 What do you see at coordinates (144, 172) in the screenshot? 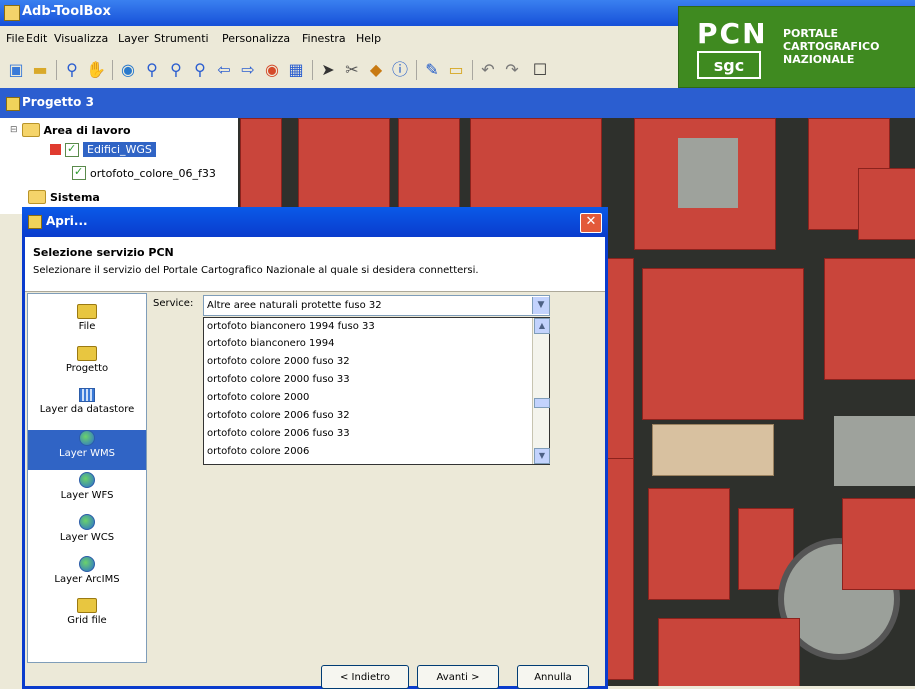
I see `tree-layer-ortofoto: ortofoto_colore_06_f33` at bounding box center [144, 172].